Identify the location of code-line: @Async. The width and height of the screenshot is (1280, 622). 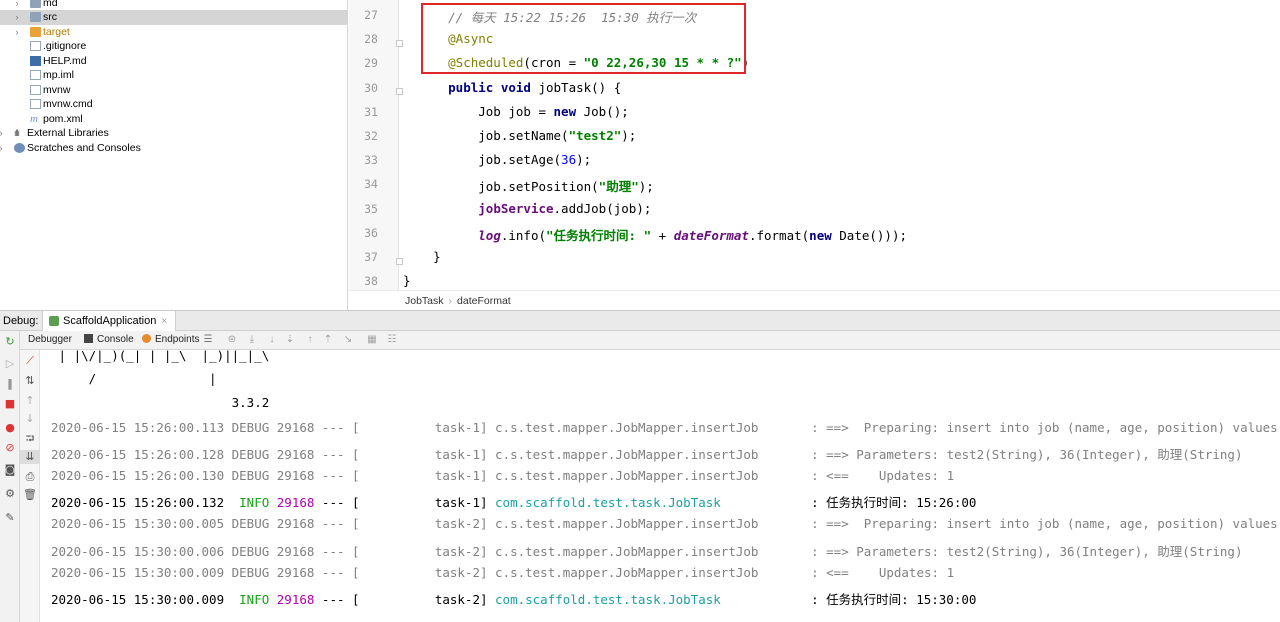
(448, 38).